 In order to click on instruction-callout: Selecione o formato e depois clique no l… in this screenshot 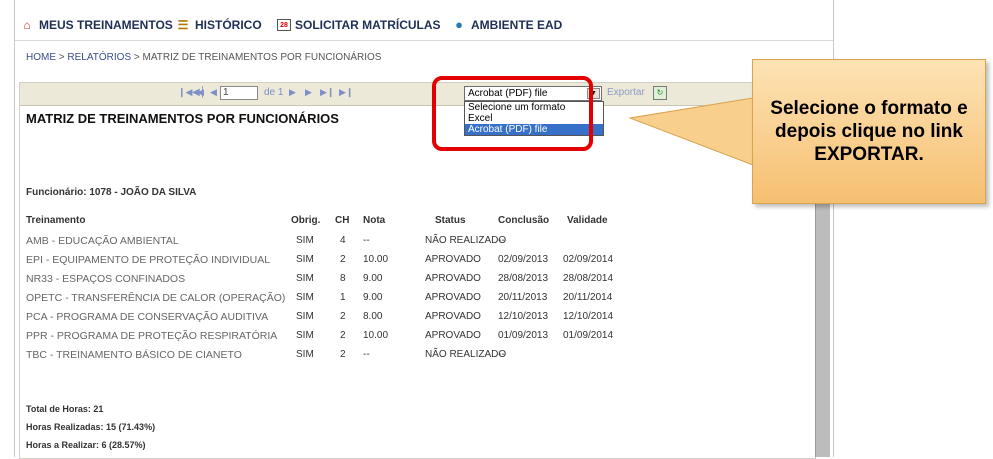, I will do `click(869, 131)`.